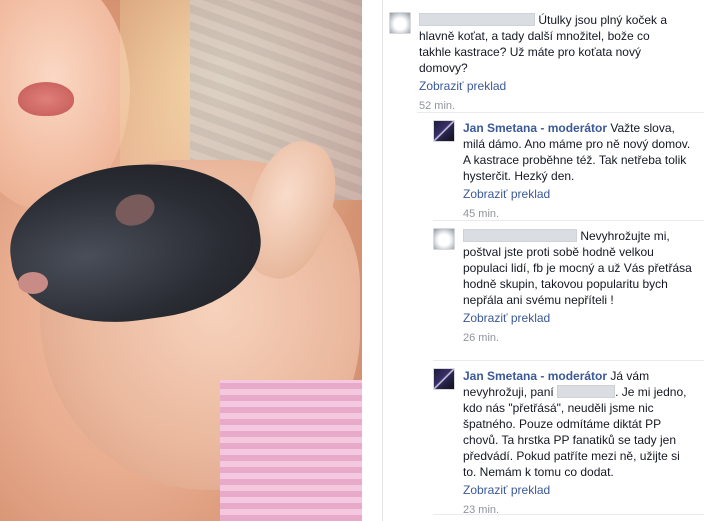 This screenshot has width=704, height=521. Describe the element at coordinates (586, 391) in the screenshot. I see `redacted-name` at that location.